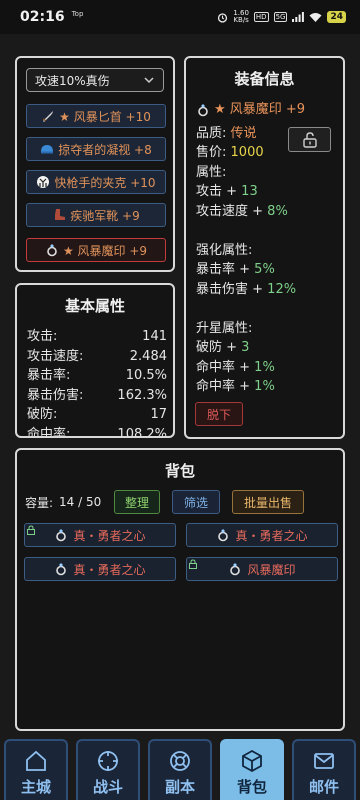  I want to click on stats-title: 基本属性, so click(94, 306).